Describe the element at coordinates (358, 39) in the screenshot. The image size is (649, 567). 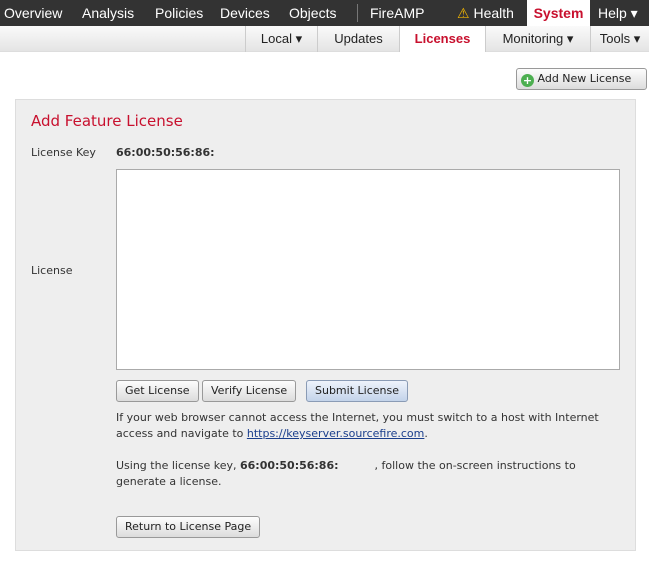
I see `tab-updates: Updates` at that location.